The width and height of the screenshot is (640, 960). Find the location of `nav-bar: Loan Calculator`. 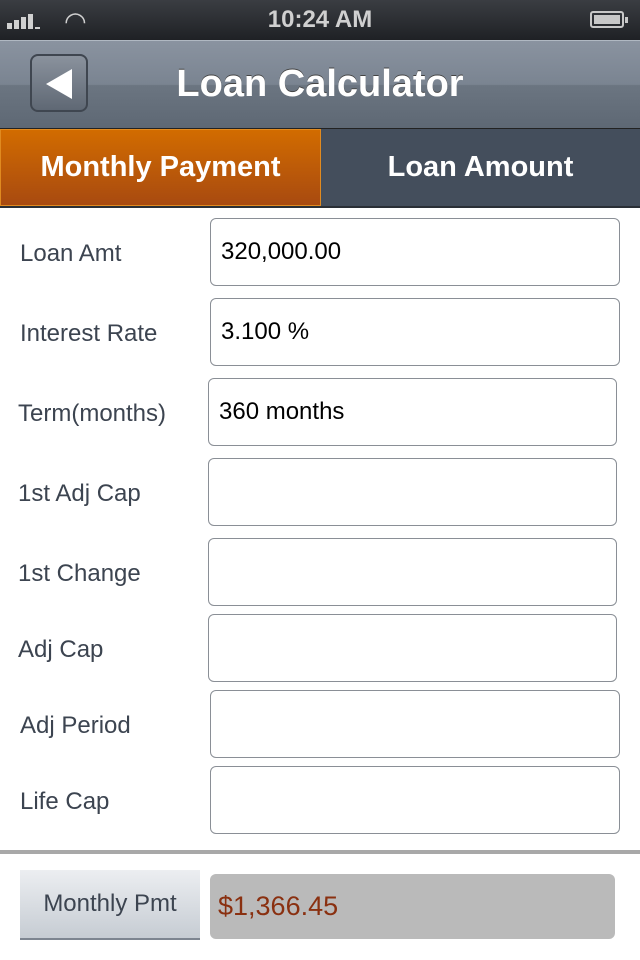

nav-bar: Loan Calculator is located at coordinates (320, 84).